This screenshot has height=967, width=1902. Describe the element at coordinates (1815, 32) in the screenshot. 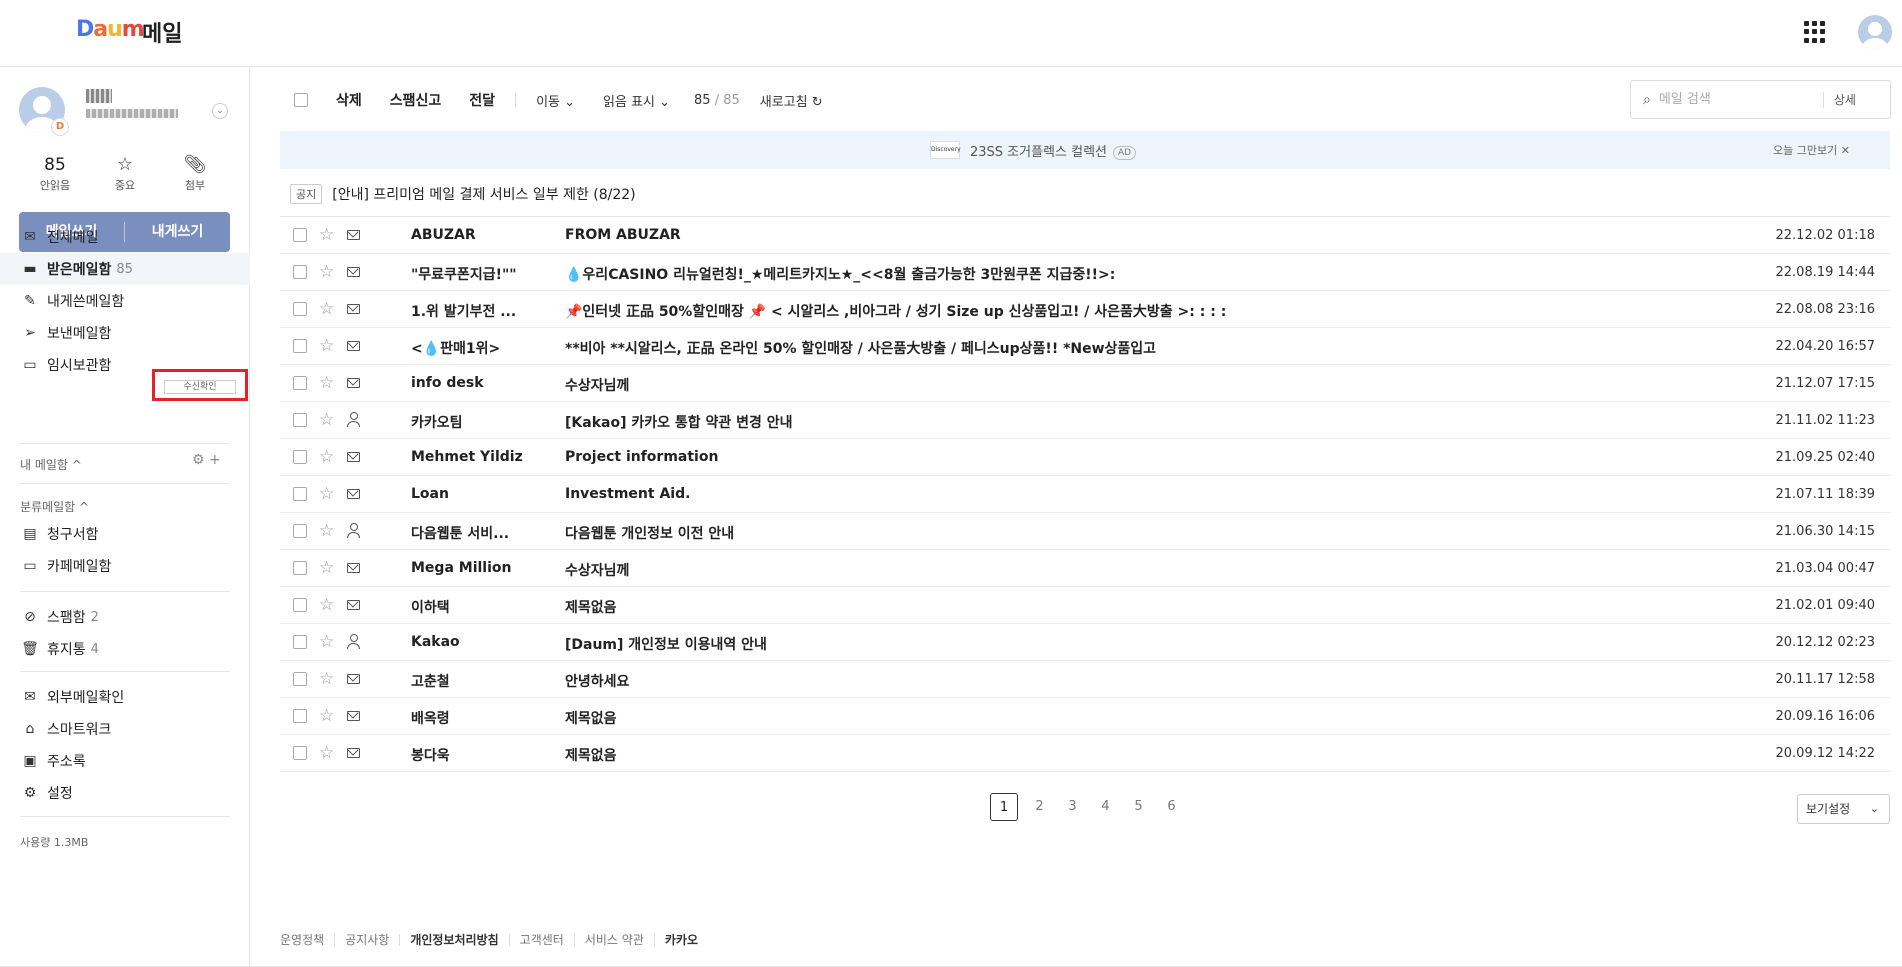

I see `apps-grid-icon` at that location.